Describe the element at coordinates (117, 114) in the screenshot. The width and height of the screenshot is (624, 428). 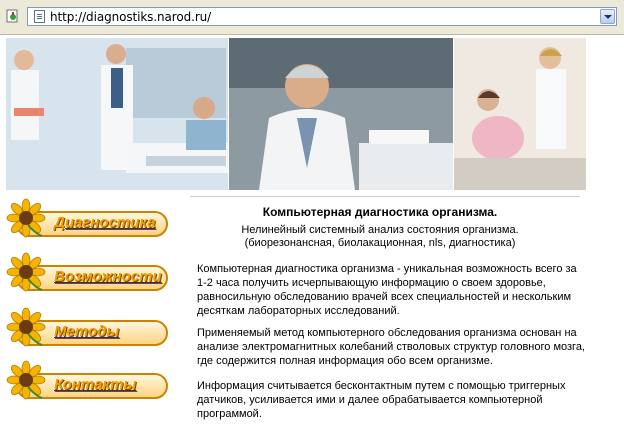
I see `banner-photo-hospital-ward` at that location.